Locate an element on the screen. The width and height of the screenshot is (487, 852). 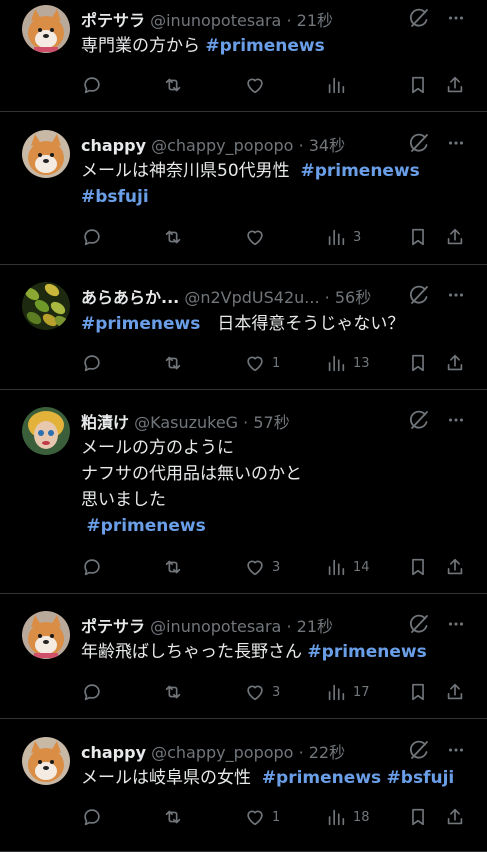
display-name: 粕漬け is located at coordinates (105, 422).